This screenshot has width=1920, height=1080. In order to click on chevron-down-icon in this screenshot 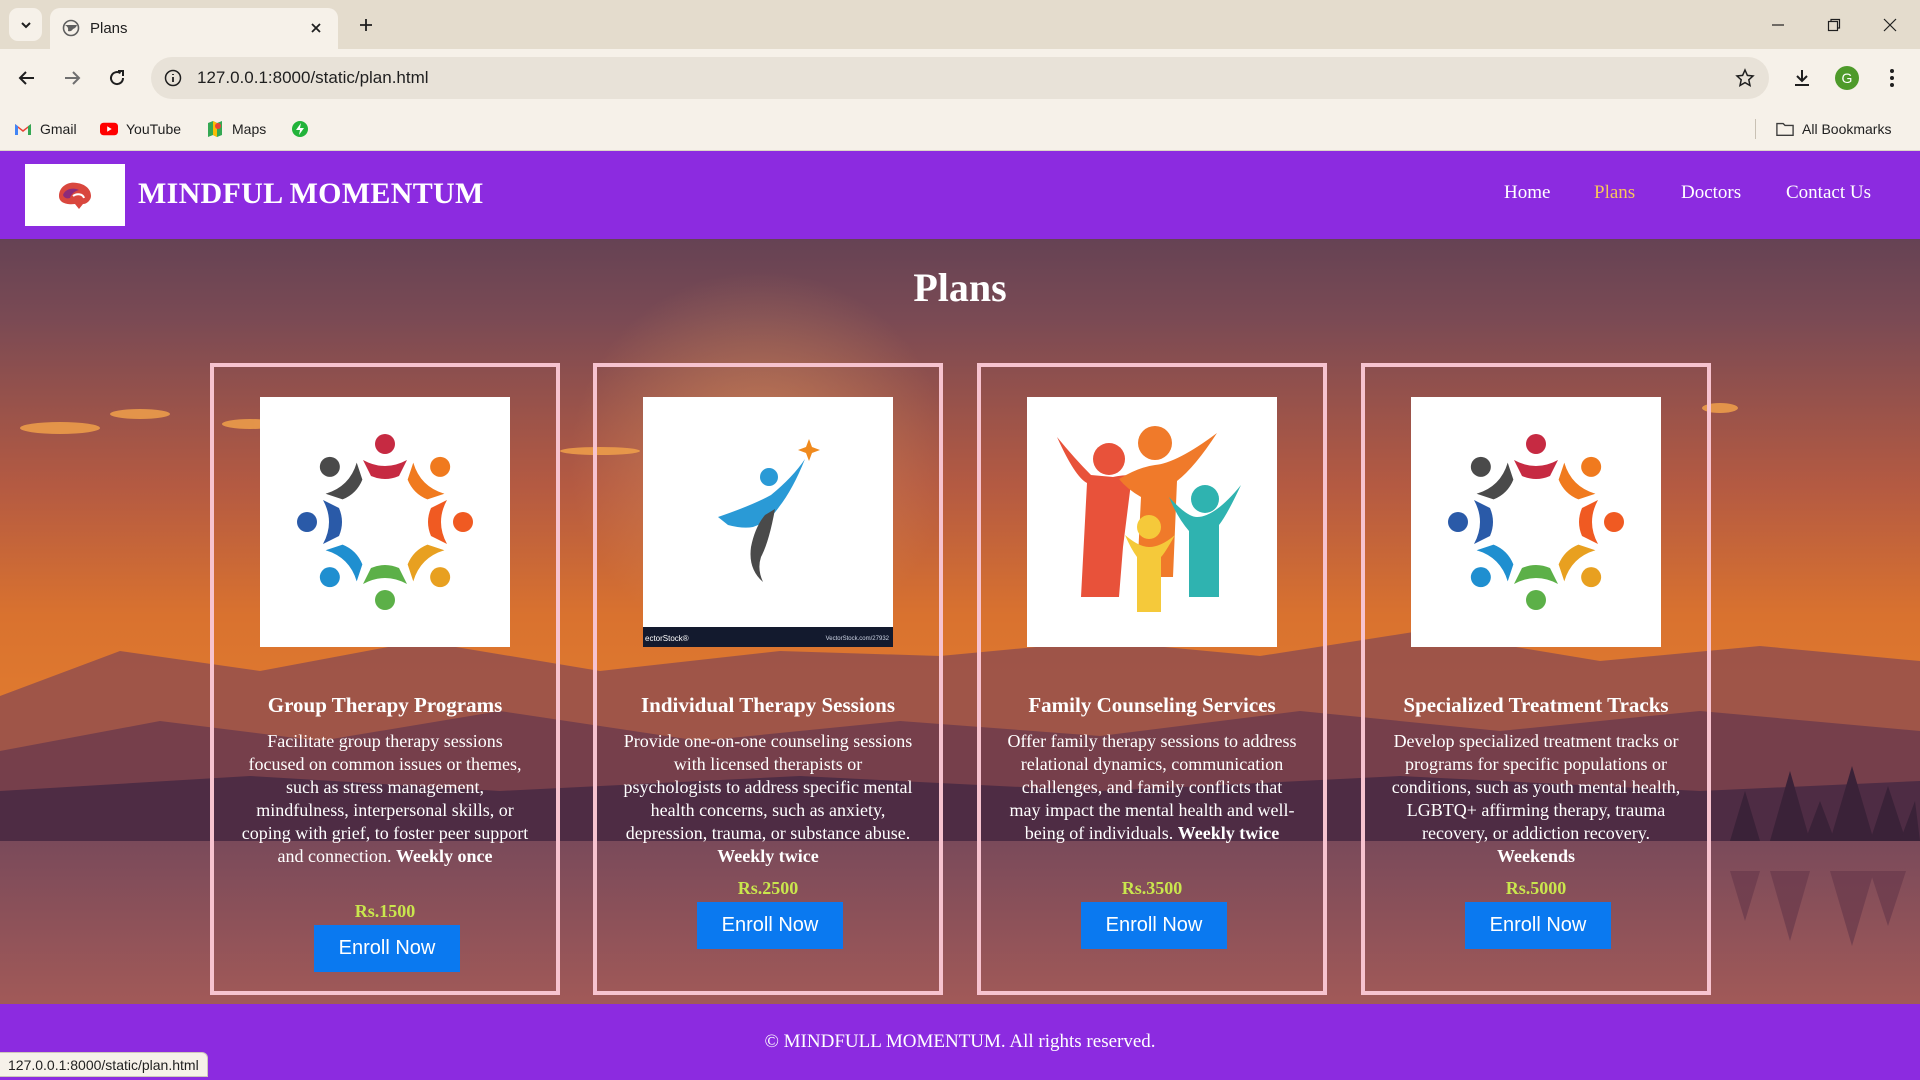, I will do `click(25, 24)`.